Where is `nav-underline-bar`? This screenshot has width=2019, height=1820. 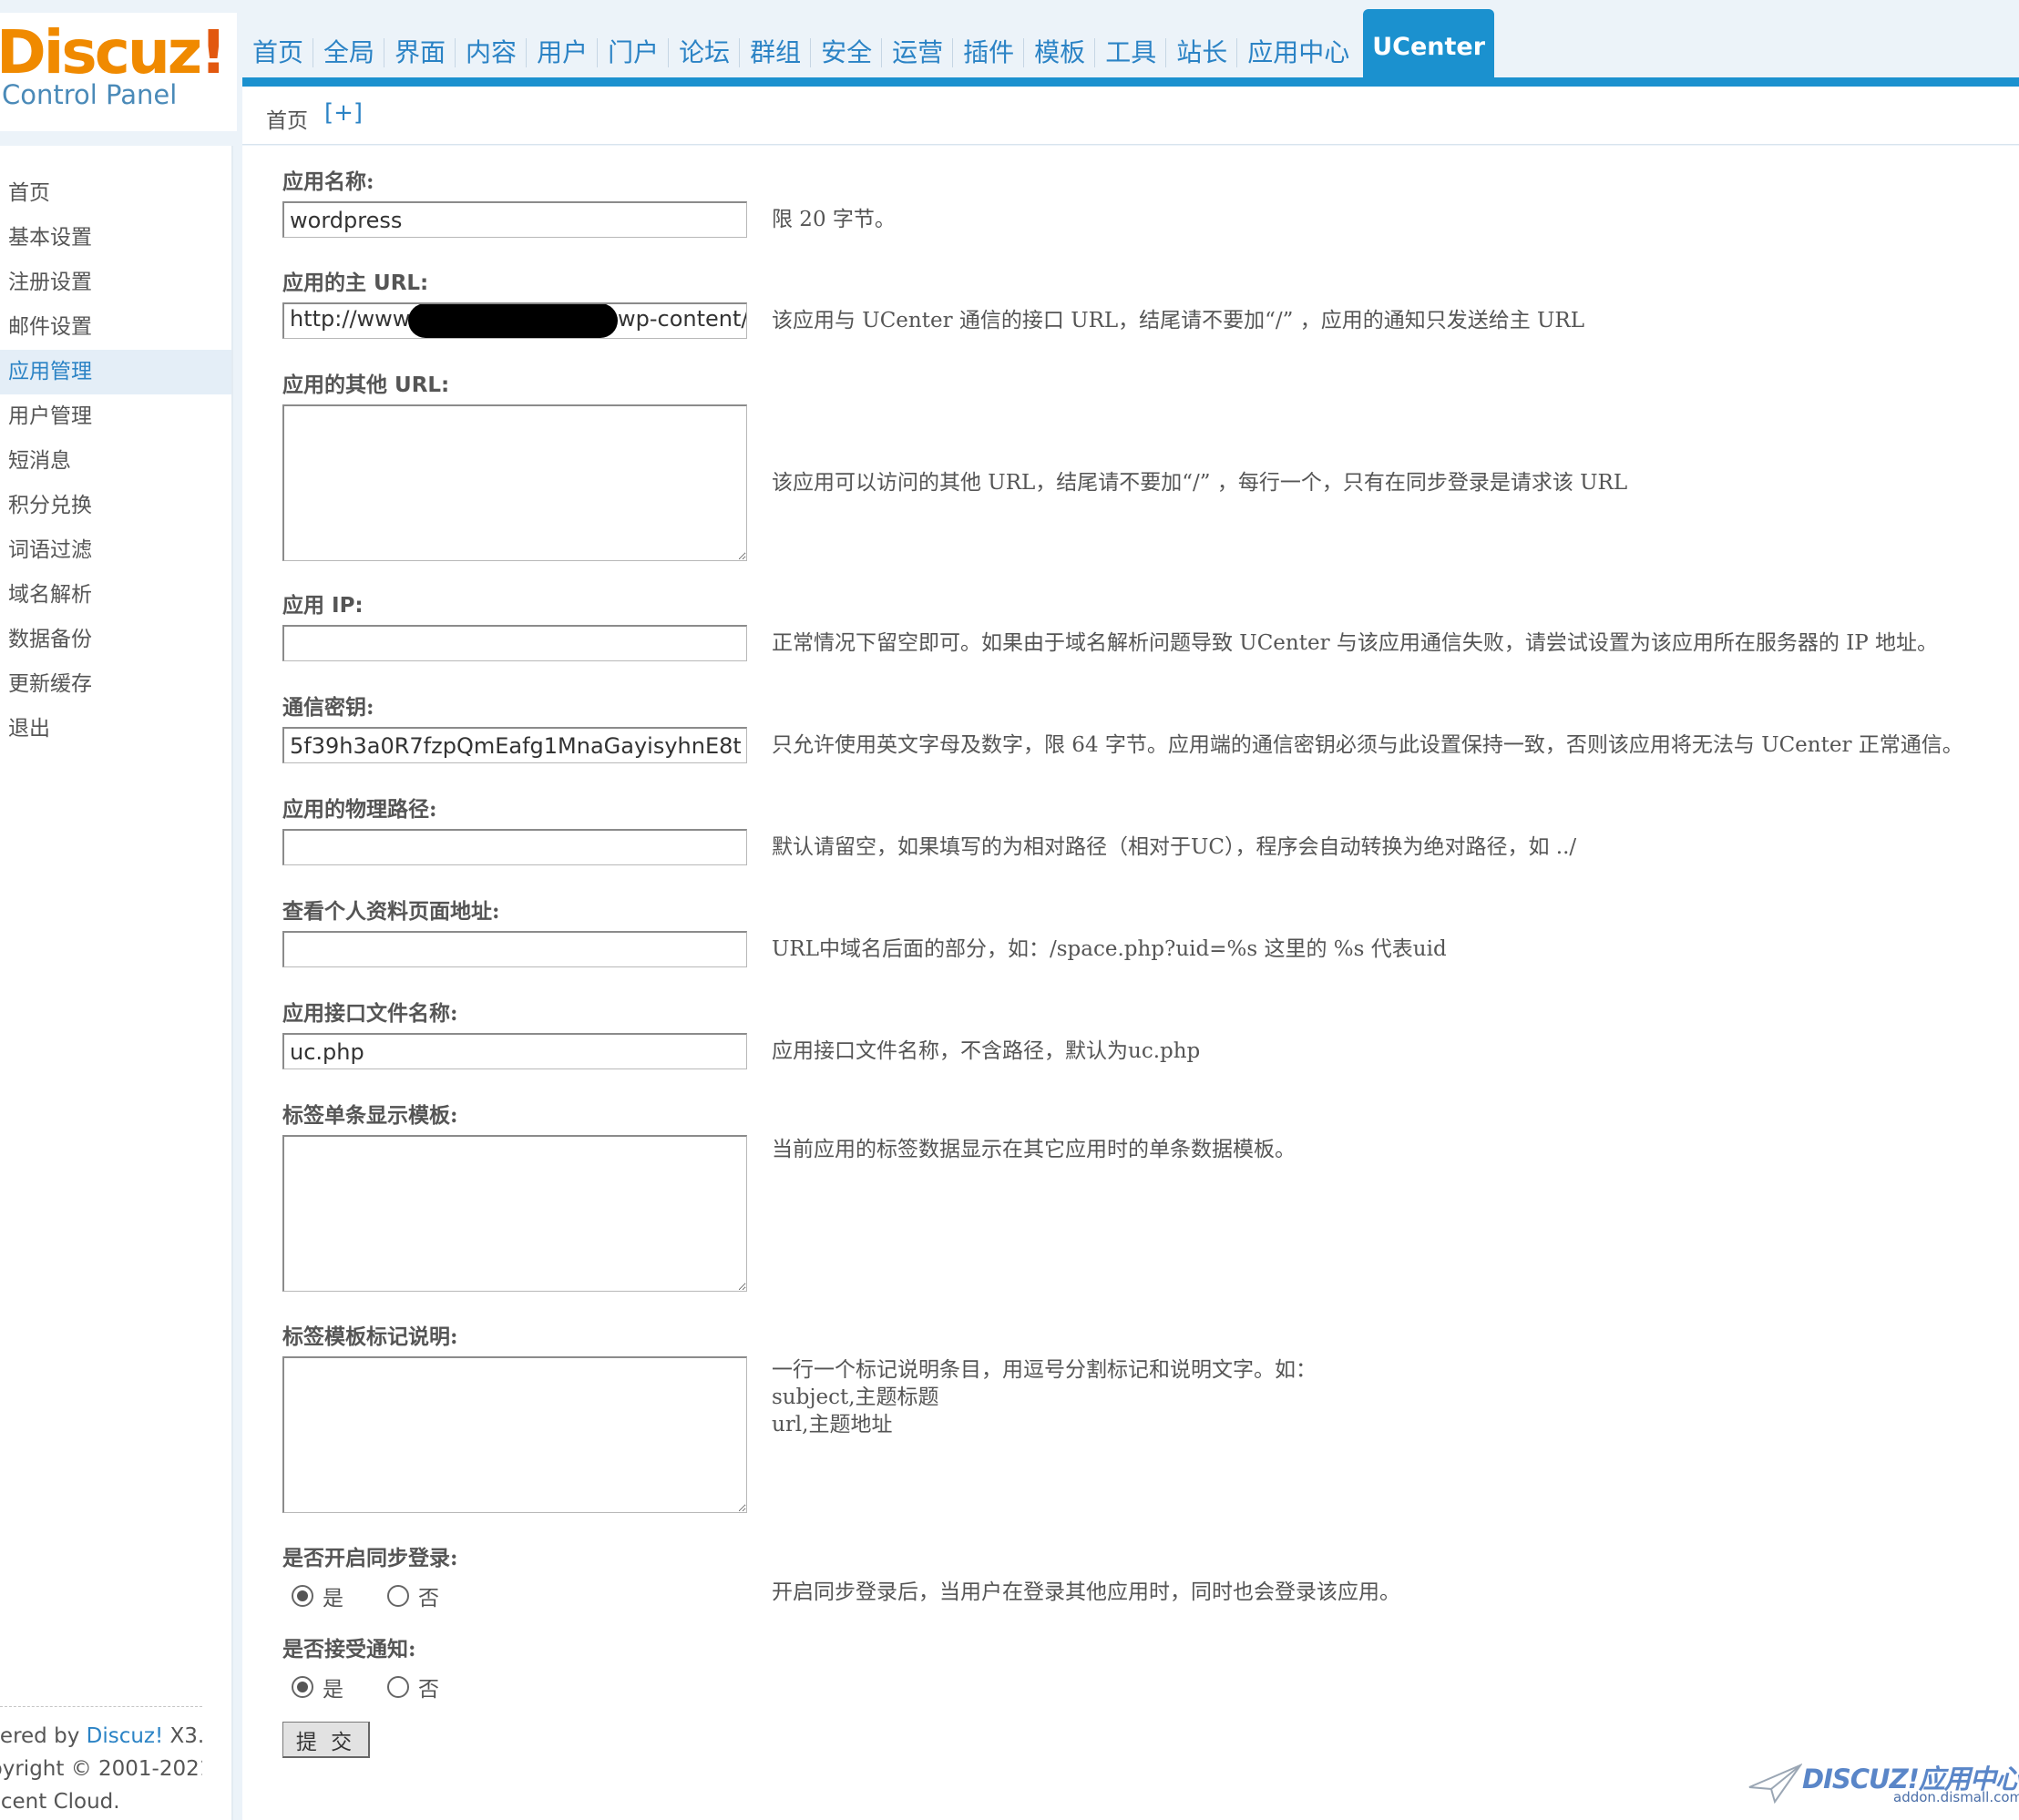 nav-underline-bar is located at coordinates (1130, 82).